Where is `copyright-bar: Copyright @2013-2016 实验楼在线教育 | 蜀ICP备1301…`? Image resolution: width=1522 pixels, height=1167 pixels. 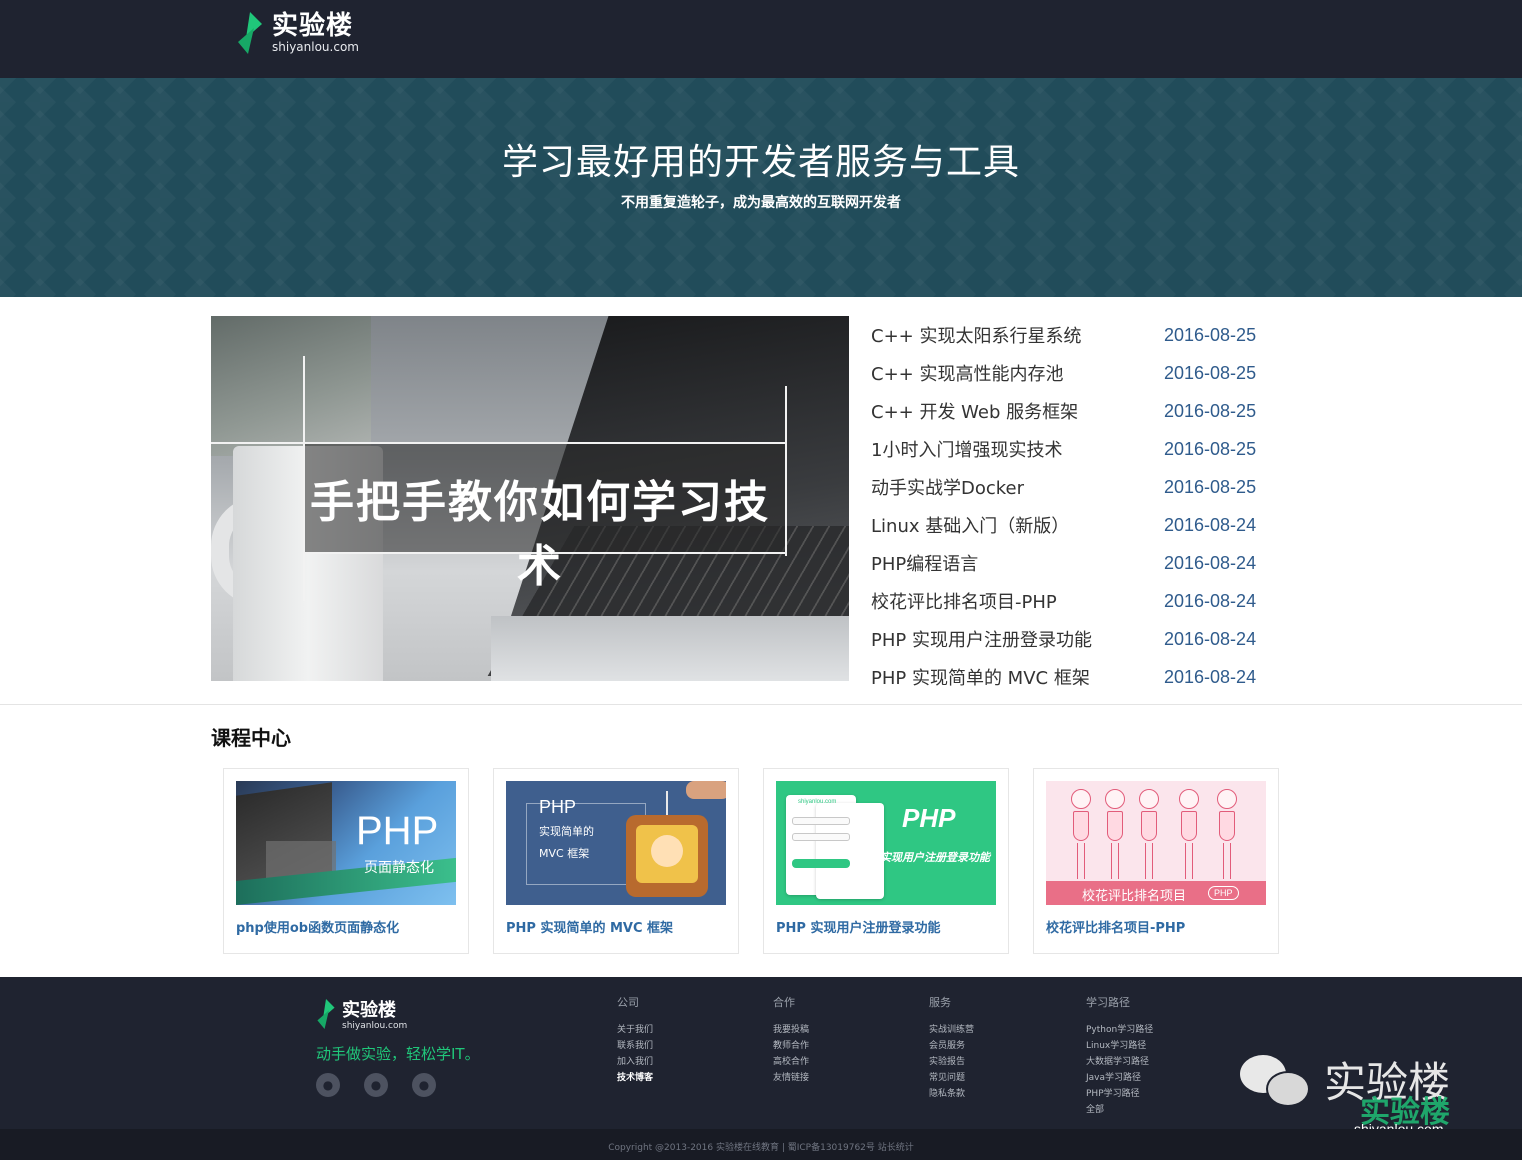 copyright-bar: Copyright @2013-2016 实验楼在线教育 | 蜀ICP备1301… is located at coordinates (761, 1144).